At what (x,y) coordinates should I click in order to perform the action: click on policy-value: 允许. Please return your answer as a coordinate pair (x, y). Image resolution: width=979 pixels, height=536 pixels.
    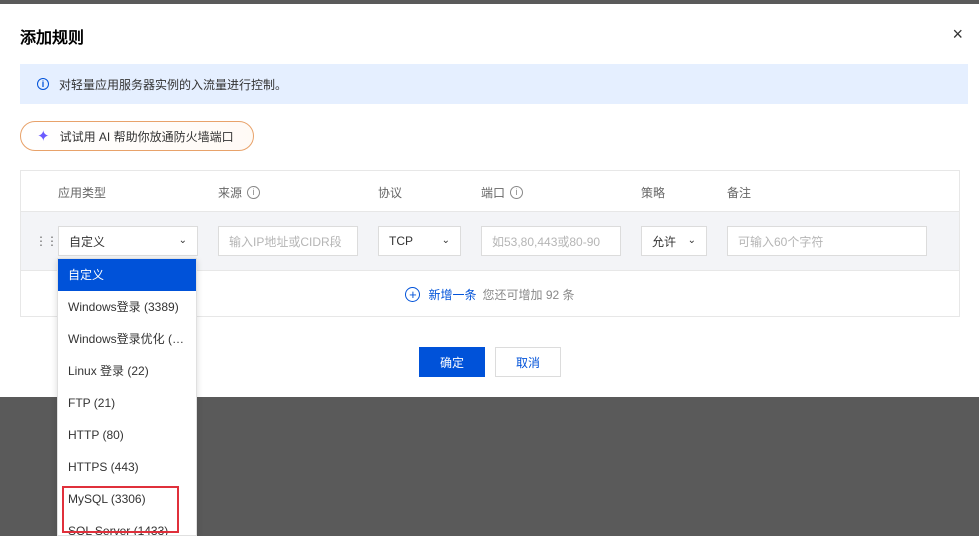
    Looking at the image, I should click on (664, 241).